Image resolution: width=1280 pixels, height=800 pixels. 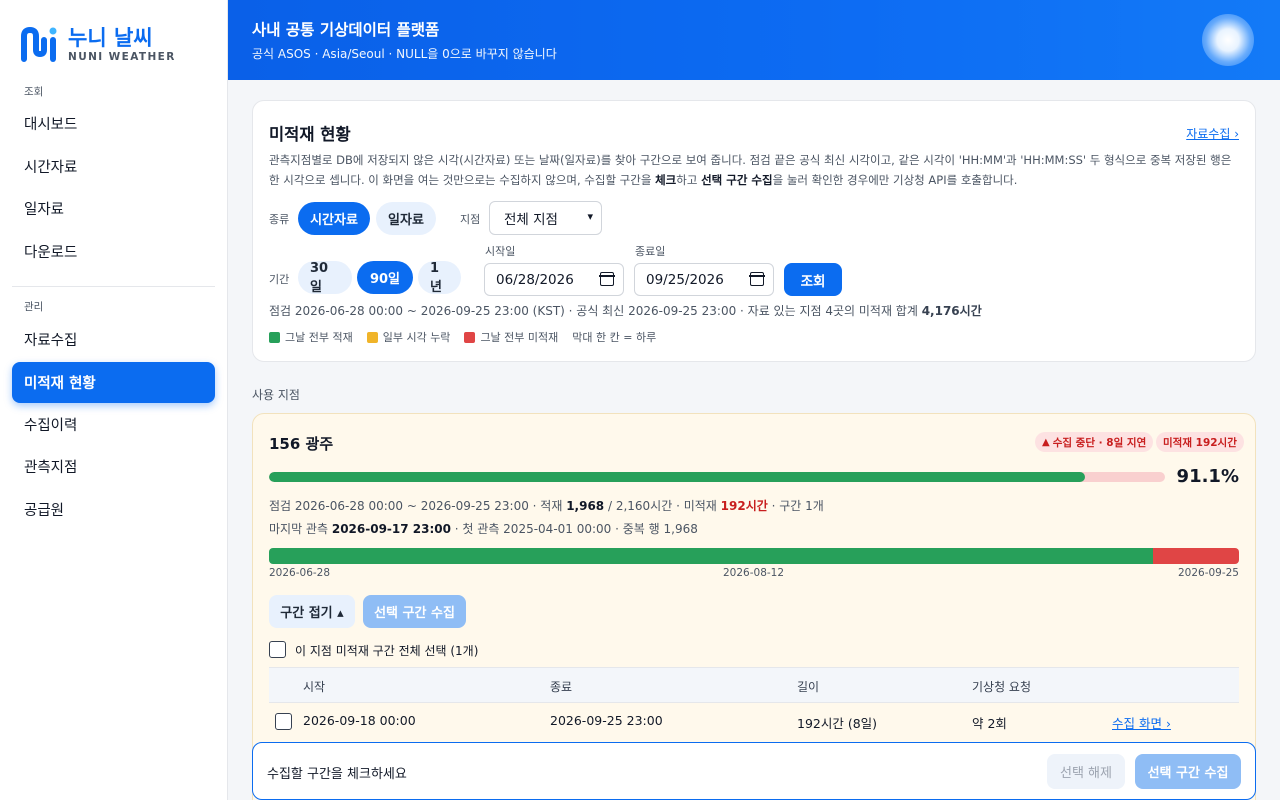 I want to click on sidebar-item-collect: 자료수집, so click(x=113, y=339).